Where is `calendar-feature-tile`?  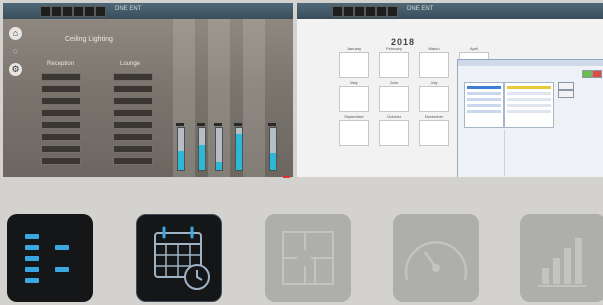 calendar-feature-tile is located at coordinates (179, 258).